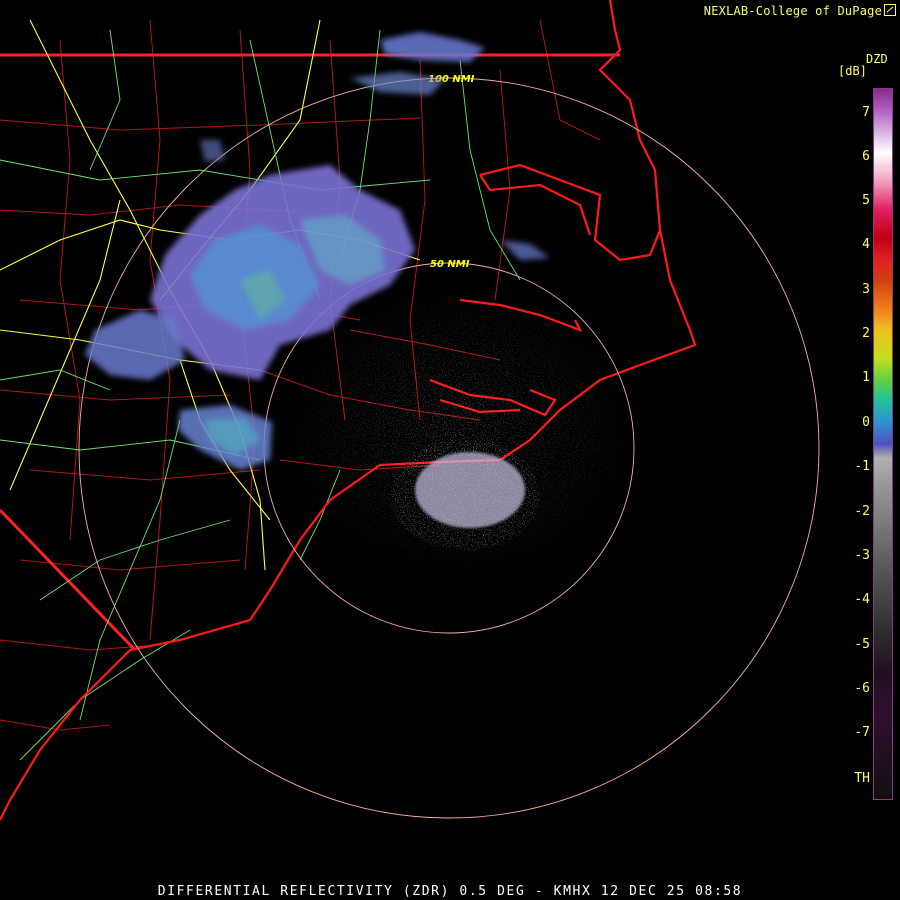 This screenshot has height=900, width=900. Describe the element at coordinates (877, 59) in the screenshot. I see `product-code: DZD` at that location.